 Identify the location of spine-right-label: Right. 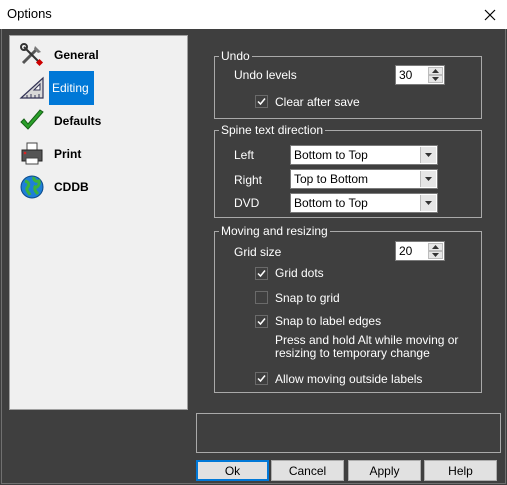
(248, 180).